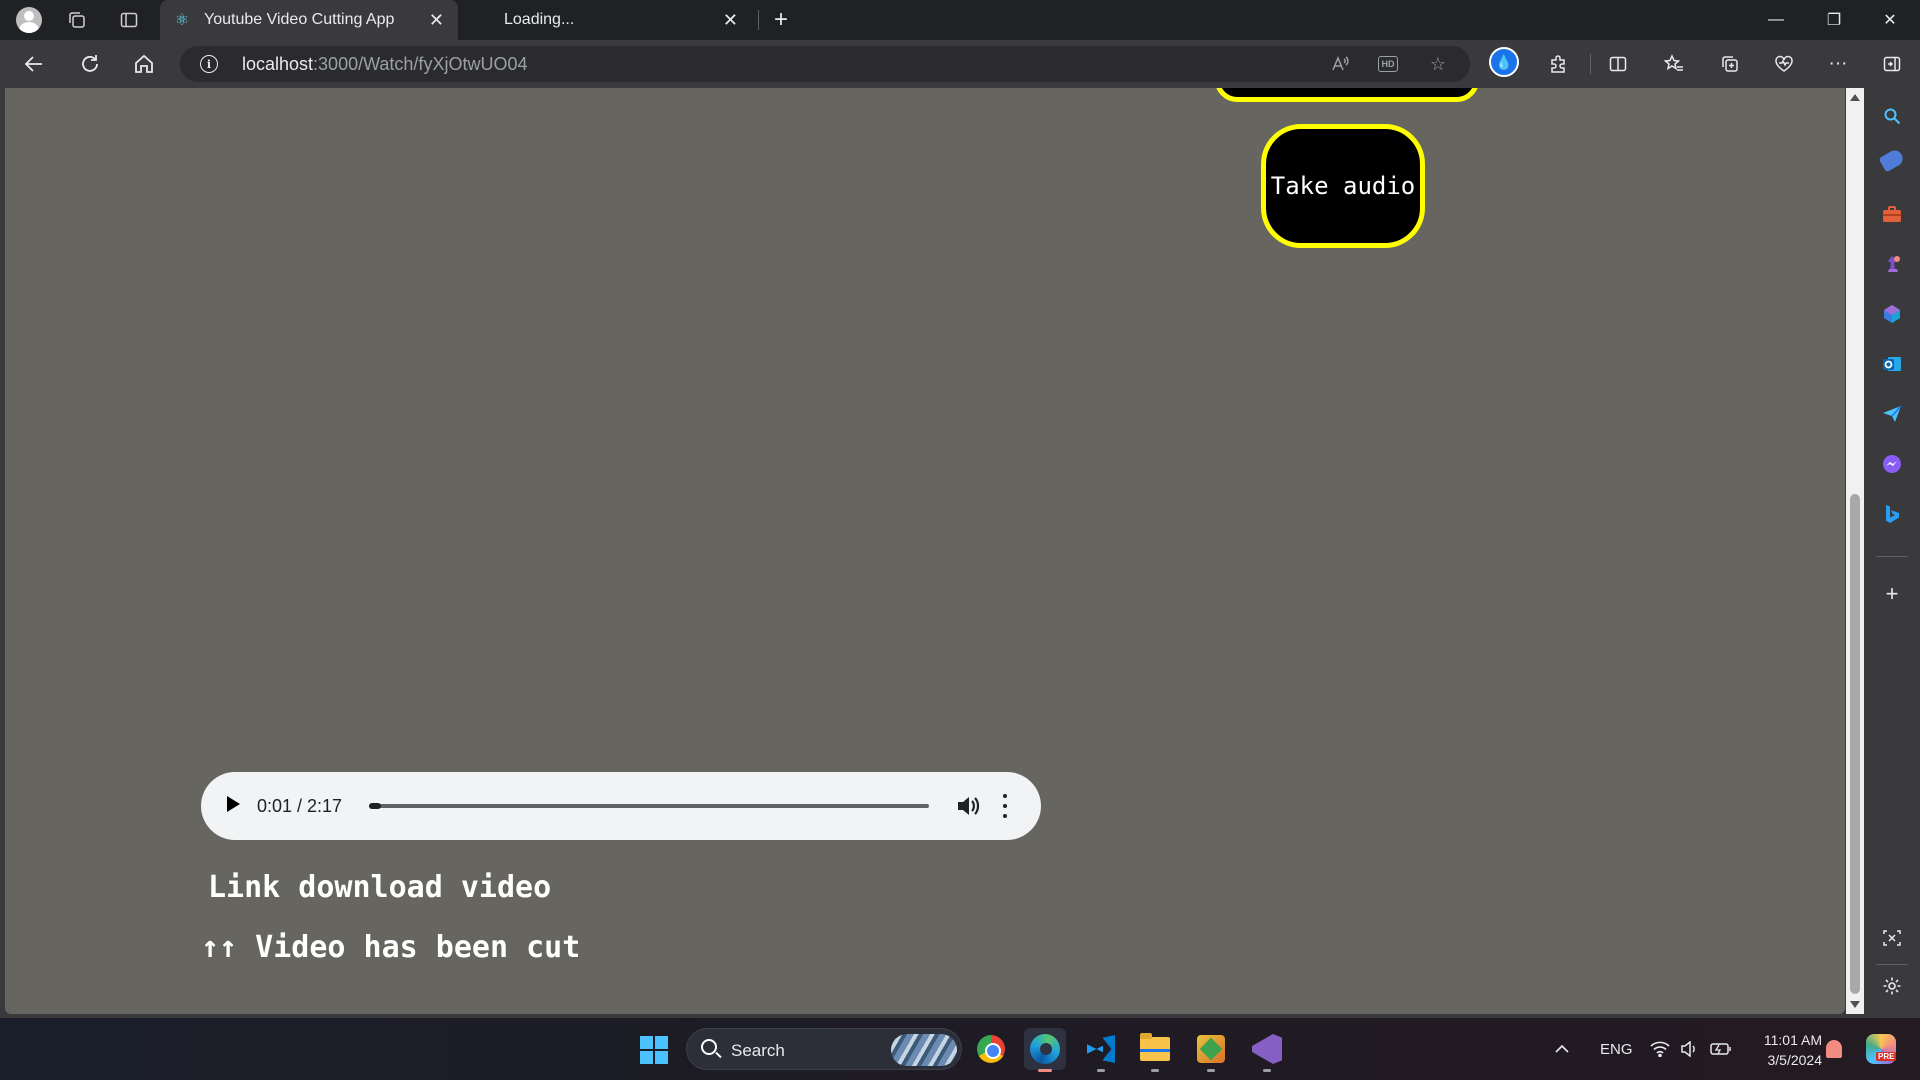 The width and height of the screenshot is (1920, 1080). Describe the element at coordinates (1590, 64) in the screenshot. I see `toolbar-separator` at that location.